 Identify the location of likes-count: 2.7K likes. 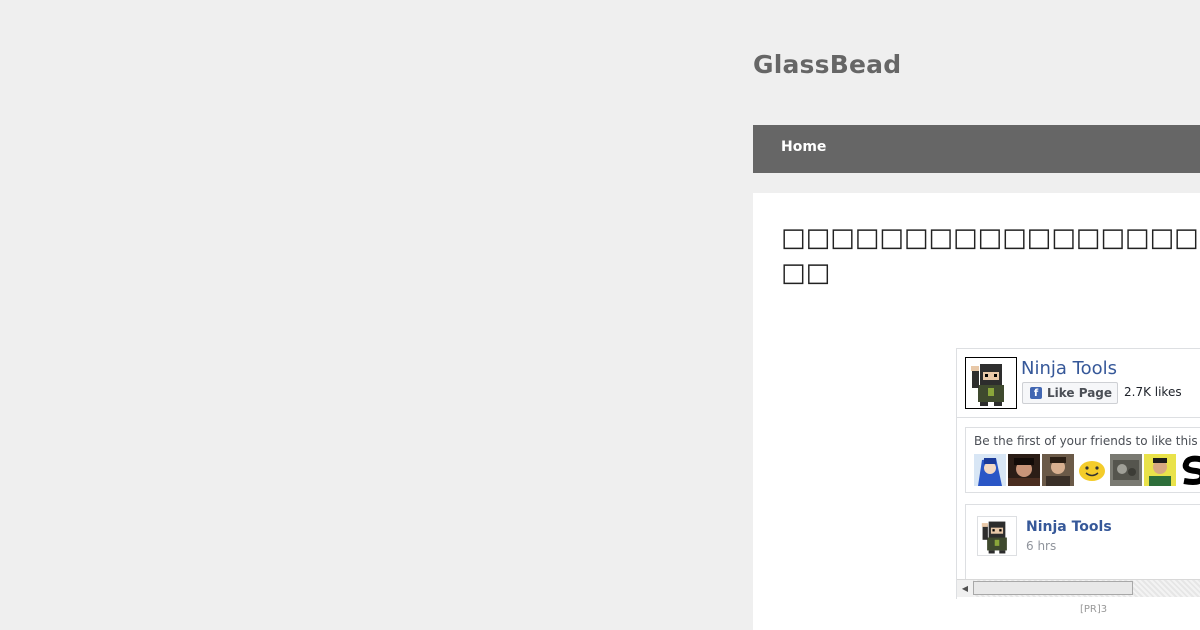
(1153, 392).